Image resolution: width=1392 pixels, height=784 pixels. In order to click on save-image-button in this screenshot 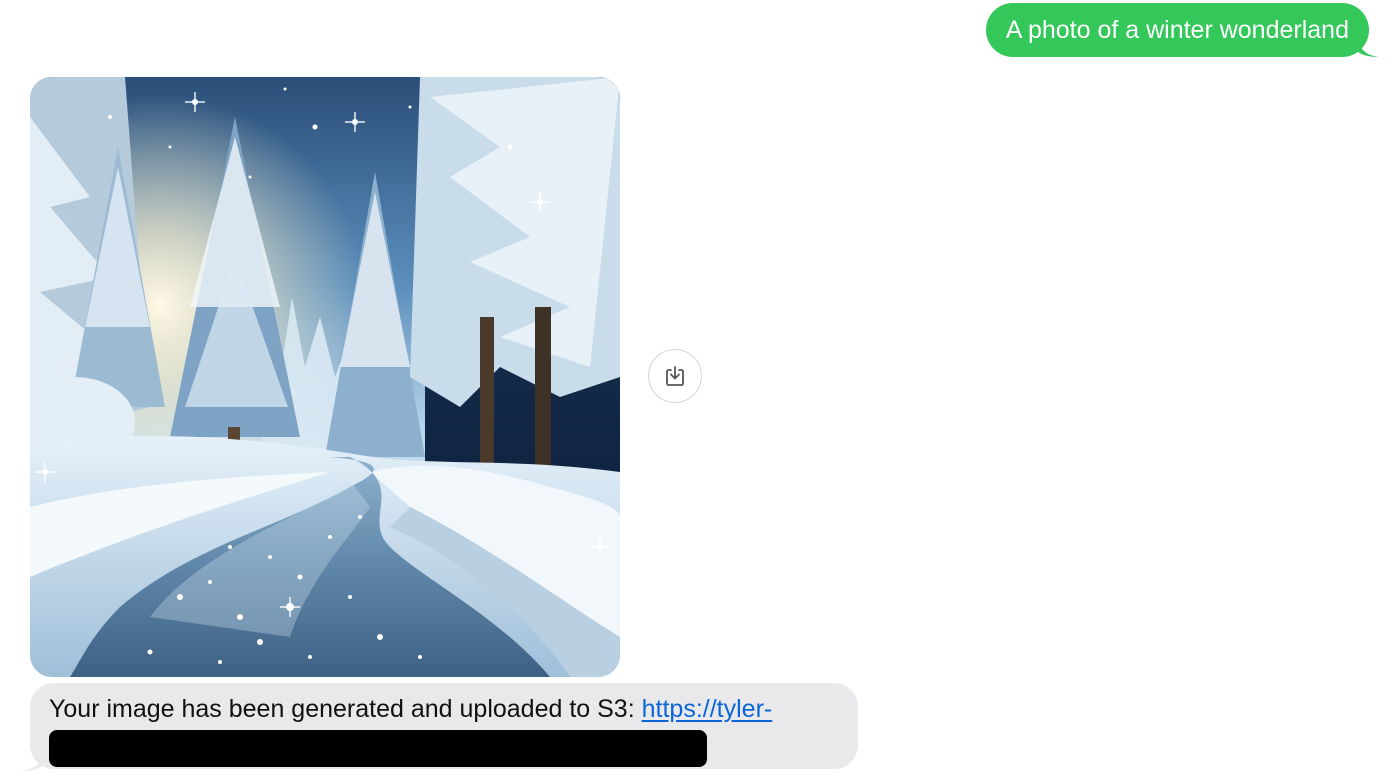, I will do `click(675, 376)`.